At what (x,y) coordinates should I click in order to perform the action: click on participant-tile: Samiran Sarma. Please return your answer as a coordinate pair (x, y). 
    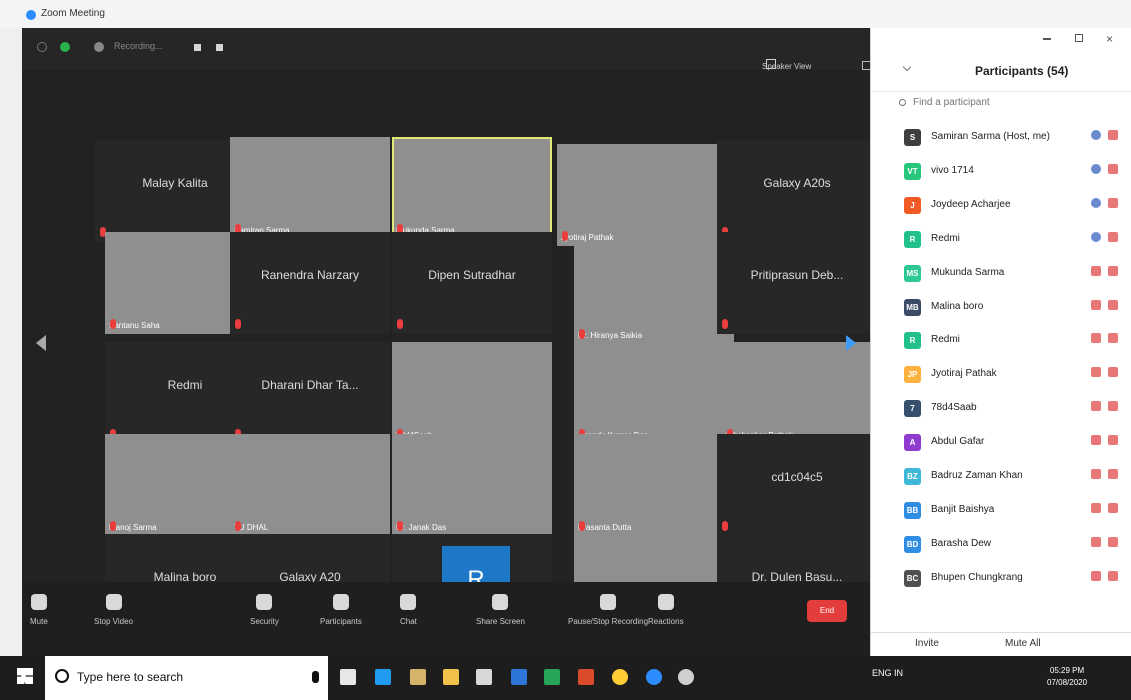
    Looking at the image, I should click on (310, 188).